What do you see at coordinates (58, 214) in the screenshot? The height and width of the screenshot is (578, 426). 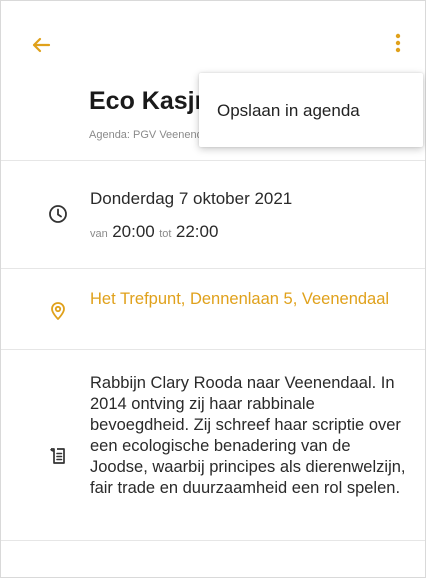 I see `clock-icon` at bounding box center [58, 214].